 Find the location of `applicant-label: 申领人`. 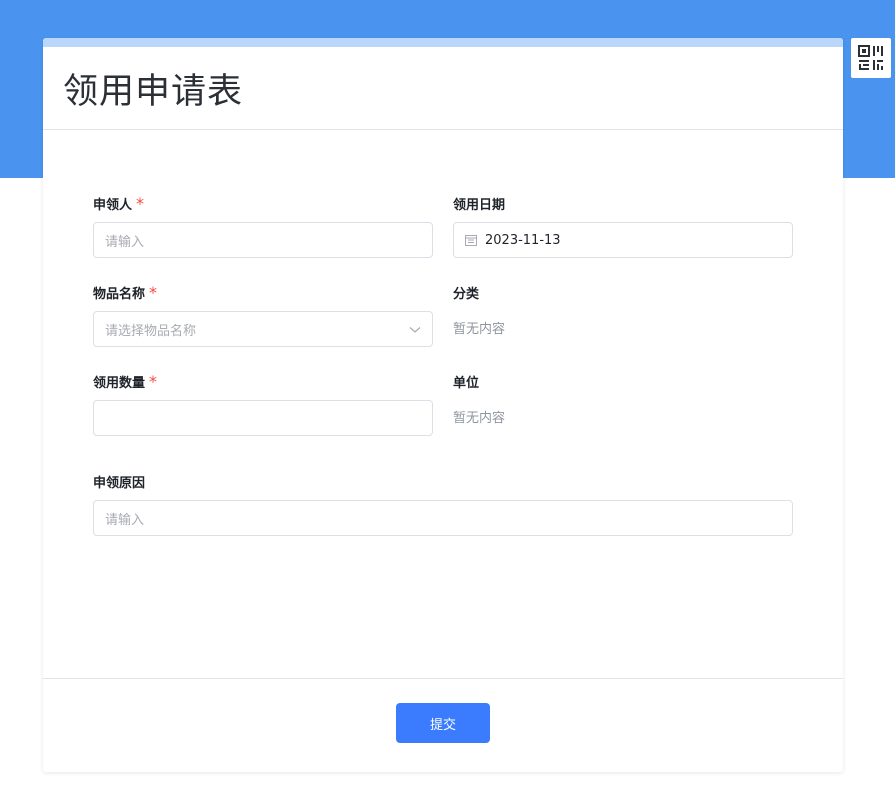

applicant-label: 申领人 is located at coordinates (113, 205).